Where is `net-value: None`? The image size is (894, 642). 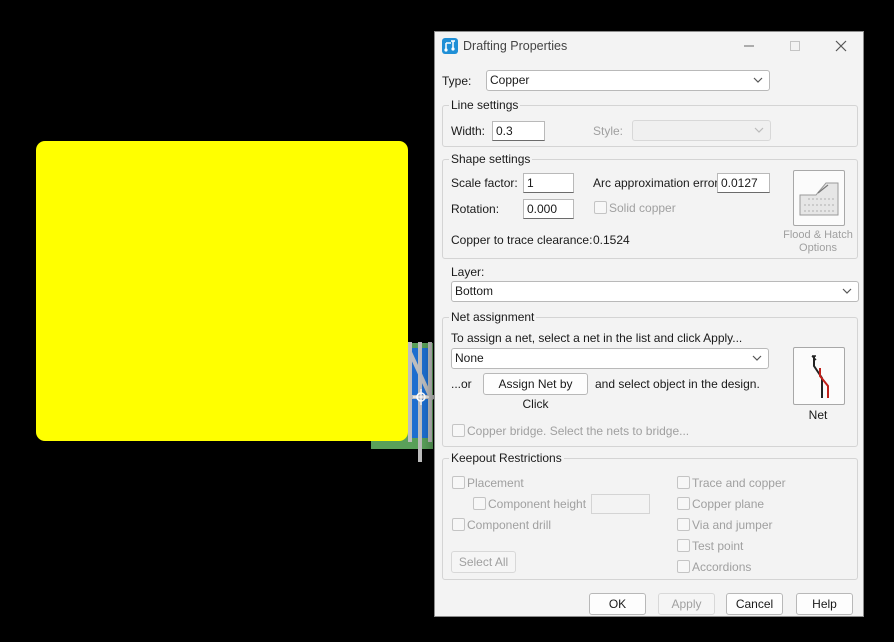
net-value: None is located at coordinates (469, 358).